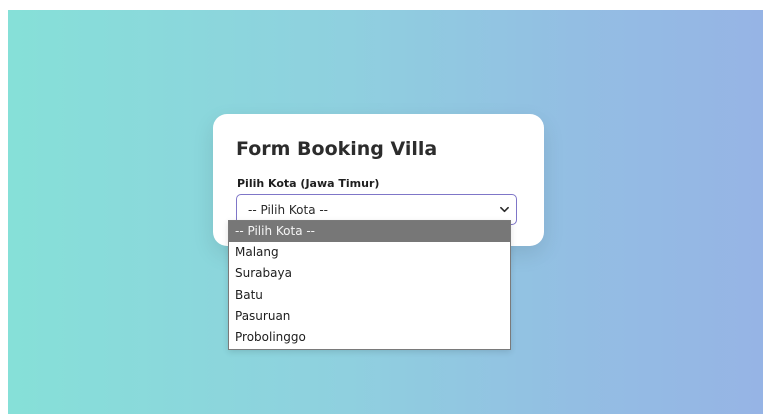  Describe the element at coordinates (504, 209) in the screenshot. I see `chevron-down-icon` at that location.